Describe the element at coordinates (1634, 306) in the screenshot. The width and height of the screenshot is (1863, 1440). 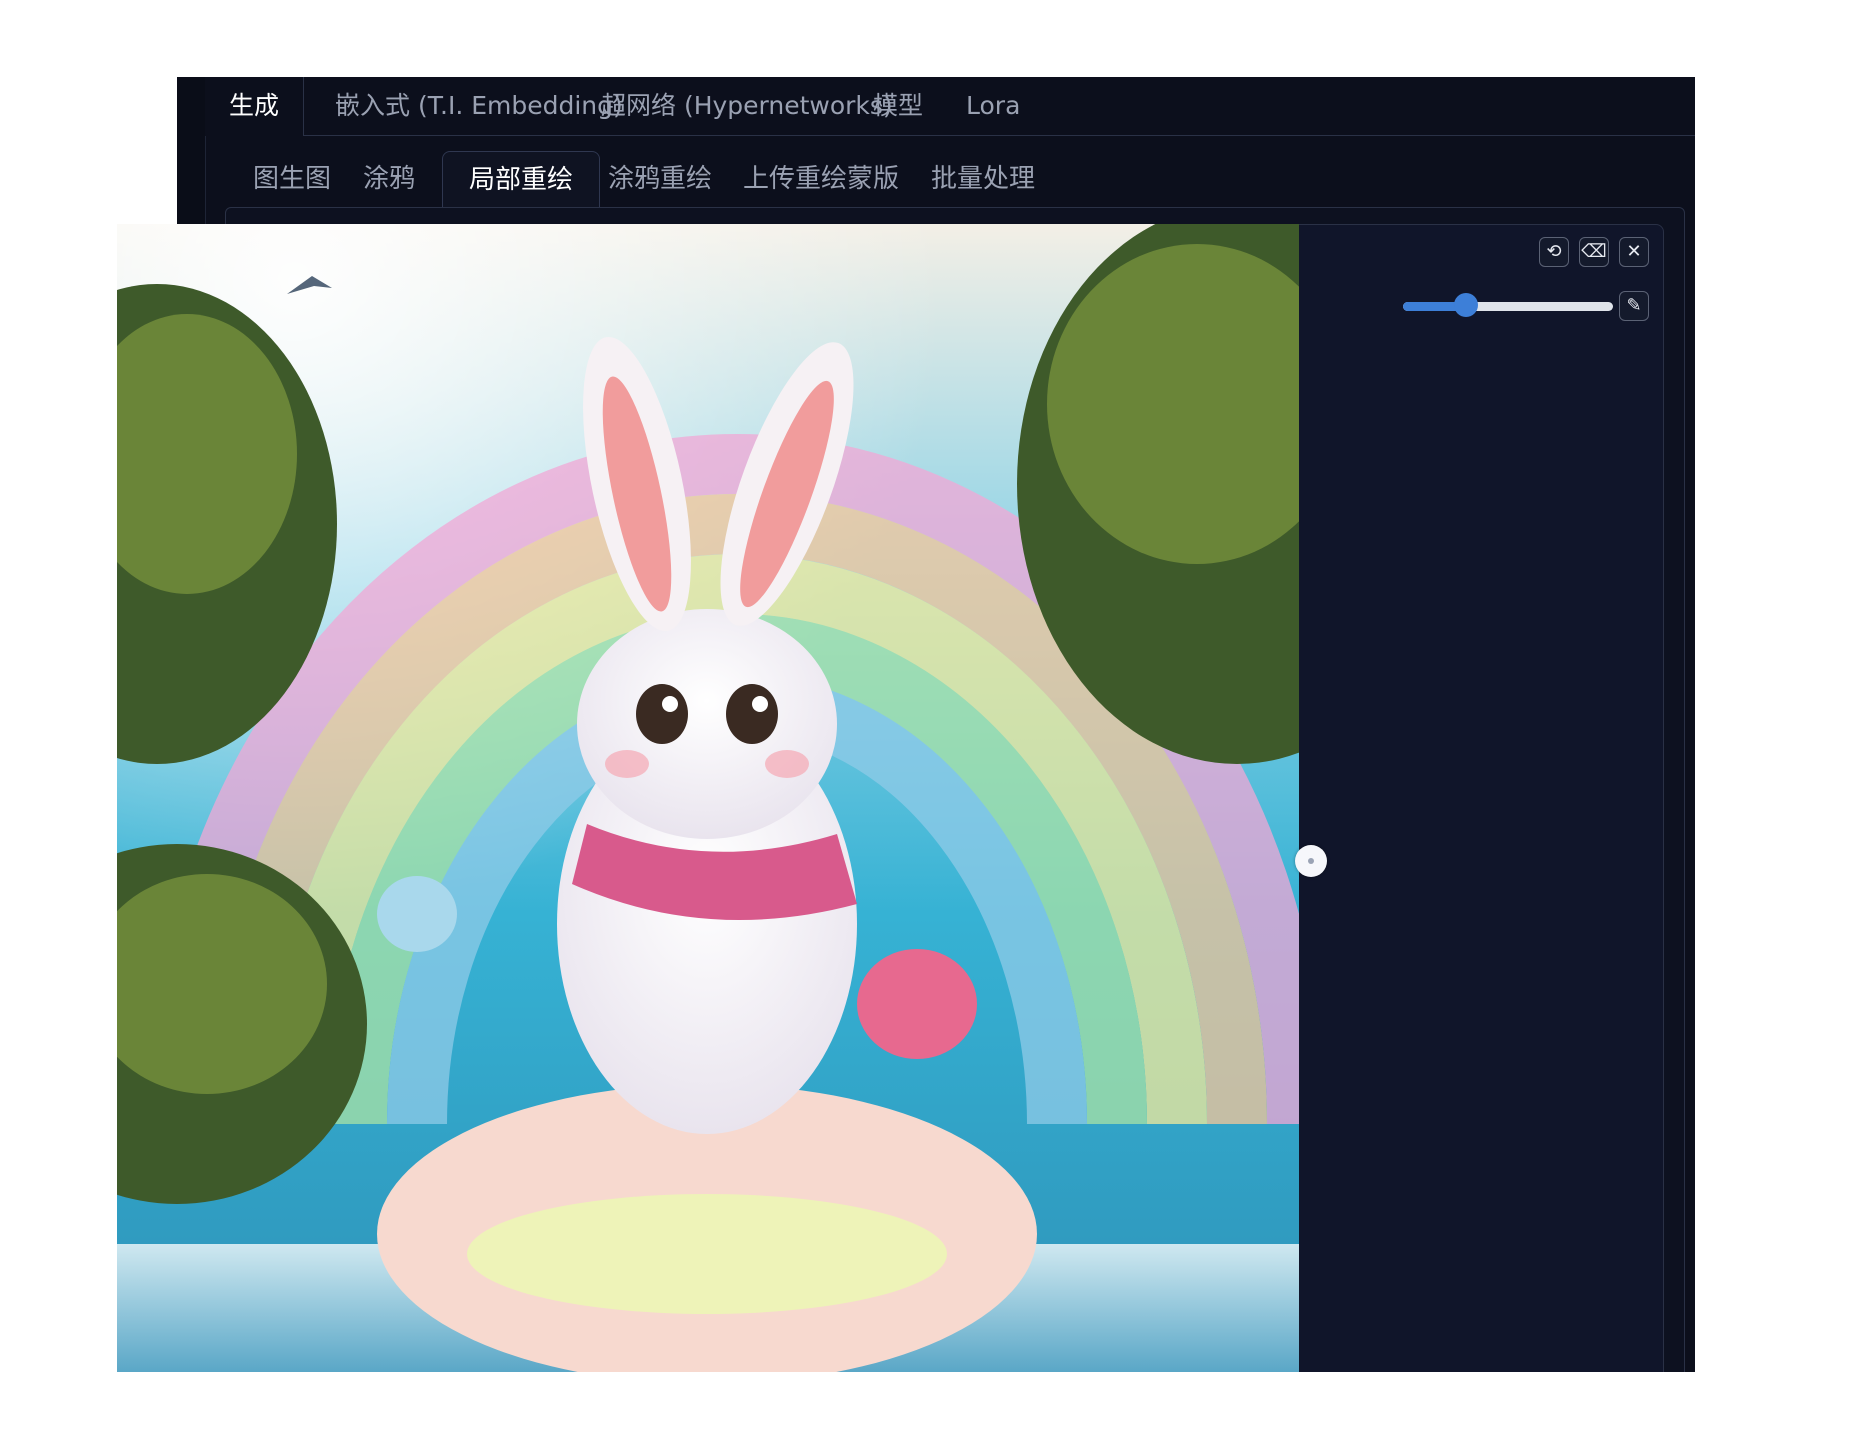
I see `brush-icon: ✎` at that location.